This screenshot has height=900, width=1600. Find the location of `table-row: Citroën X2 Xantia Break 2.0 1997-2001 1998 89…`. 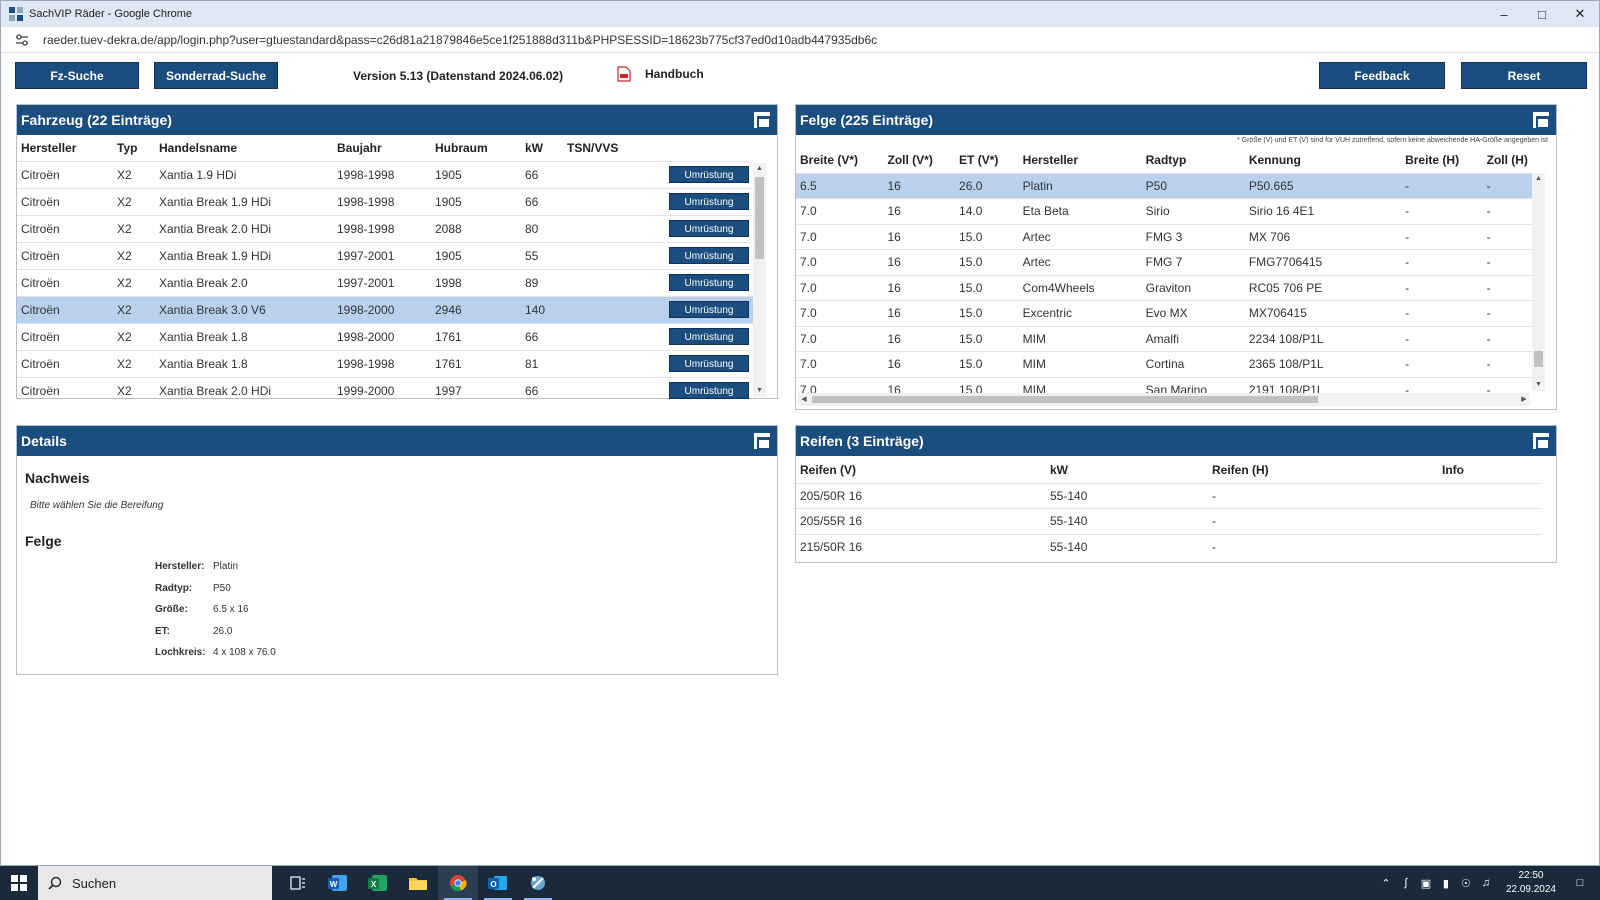

table-row: Citroën X2 Xantia Break 2.0 1997-2001 1998 89… is located at coordinates (385, 282).